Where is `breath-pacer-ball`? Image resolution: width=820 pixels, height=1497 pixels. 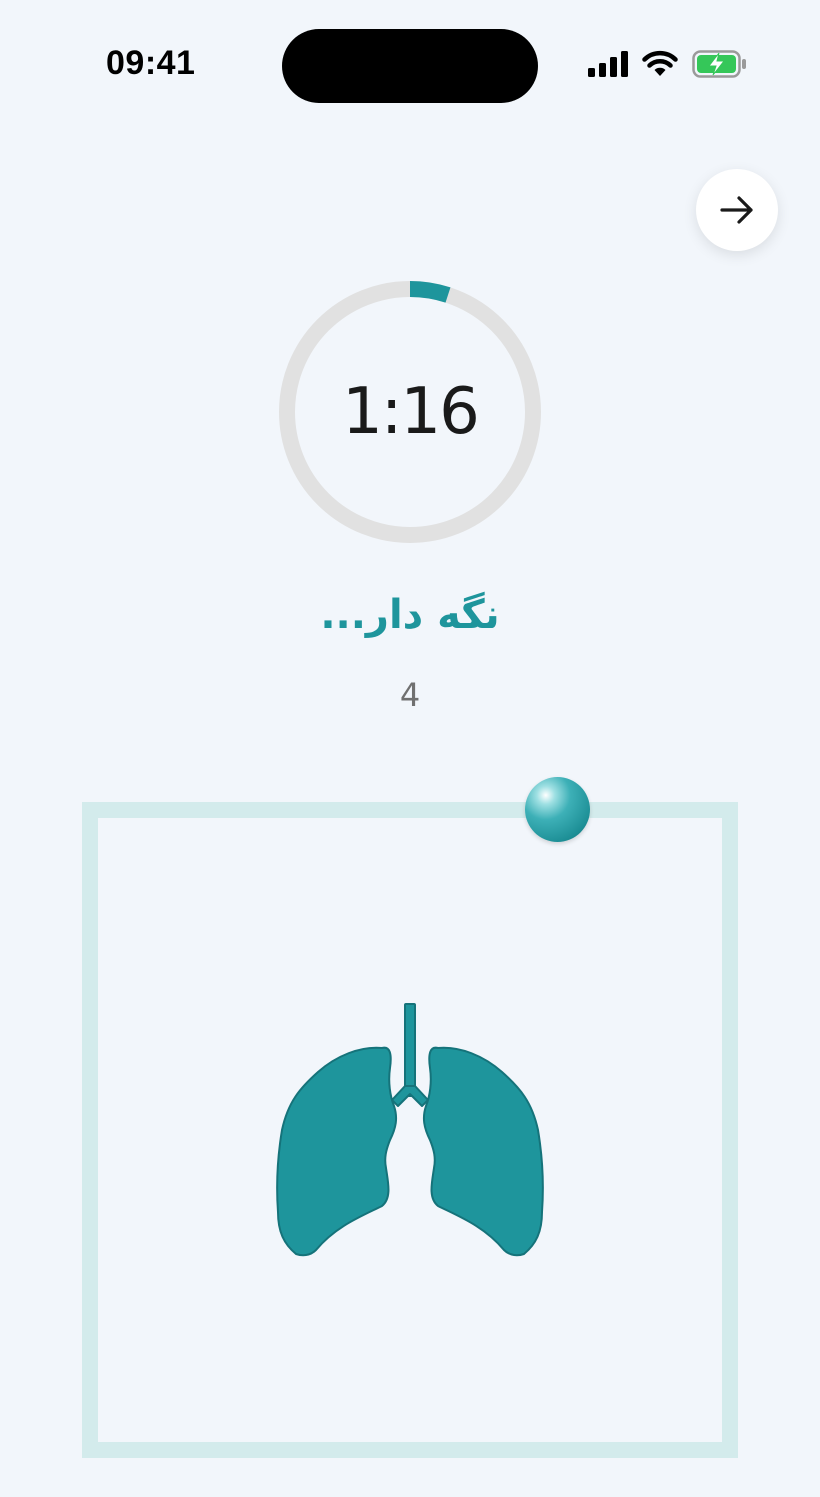
breath-pacer-ball is located at coordinates (557, 809).